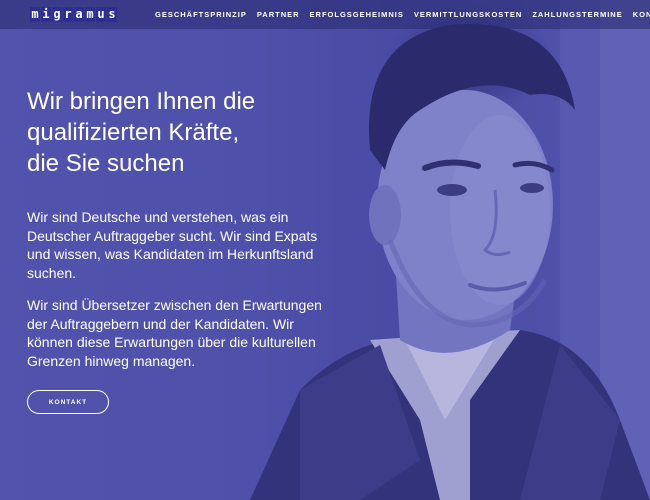  Describe the element at coordinates (201, 14) in the screenshot. I see `nav-item-geschaeftsprinzip: GESCHÄFTSPRINZIP` at that location.